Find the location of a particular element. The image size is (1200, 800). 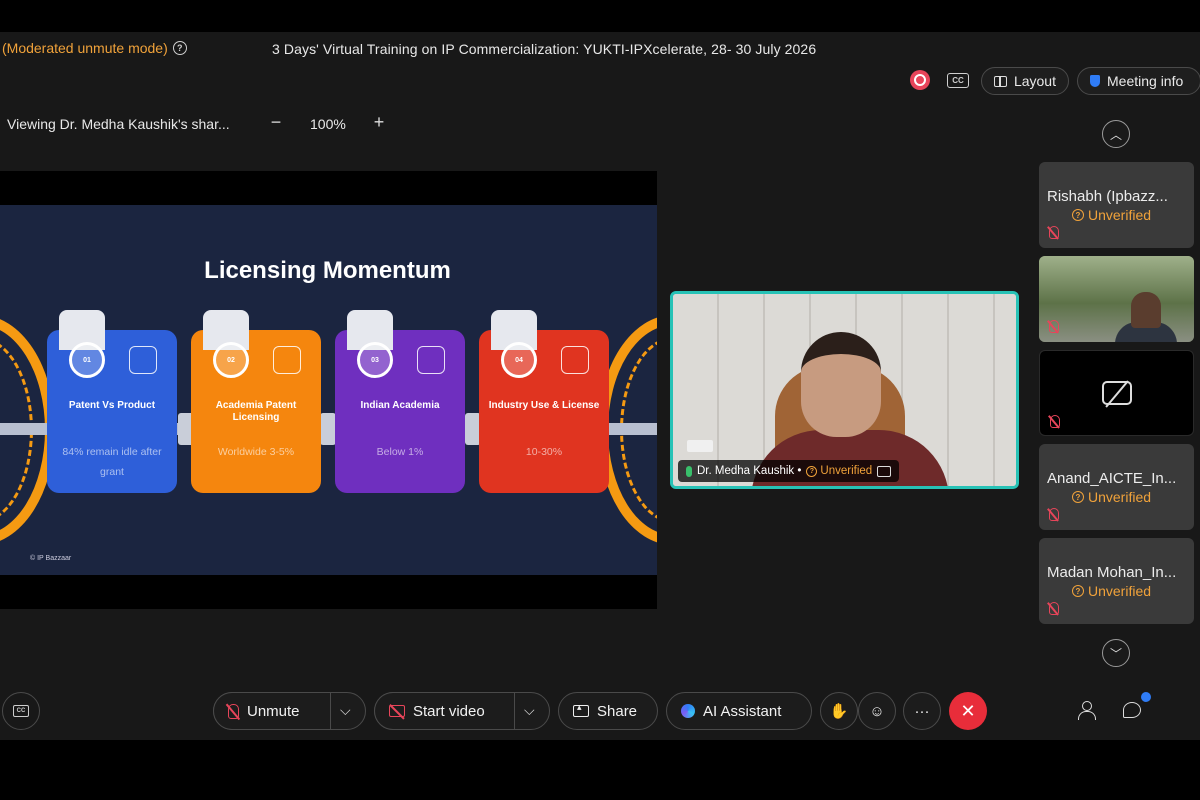

card-title: Patent Vs Product is located at coordinates (112, 405).